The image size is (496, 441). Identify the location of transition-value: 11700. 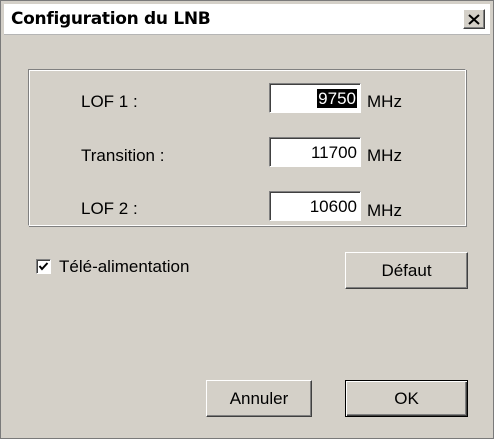
(333, 152).